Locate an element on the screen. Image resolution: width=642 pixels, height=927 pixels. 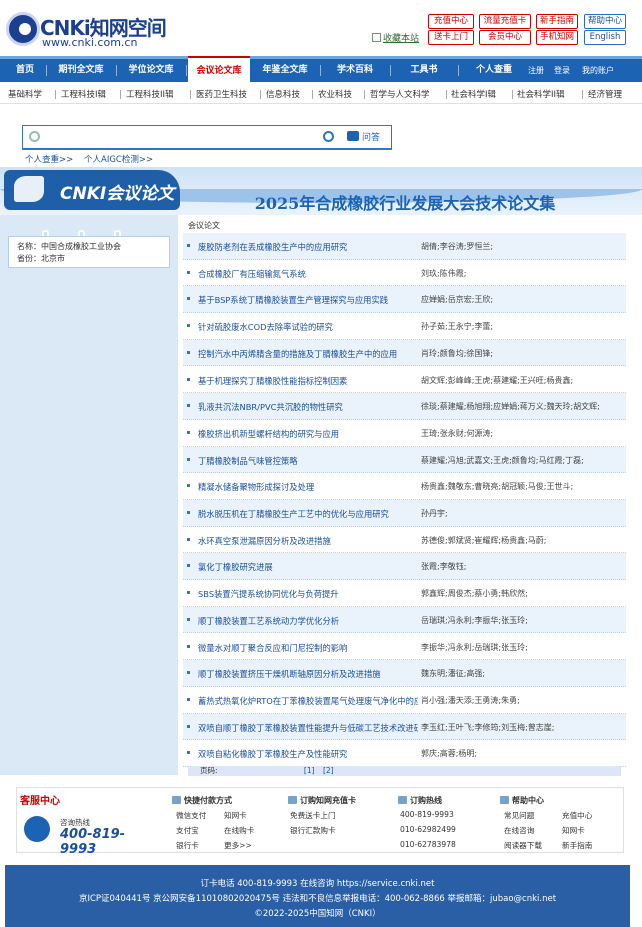
search-submit-icon is located at coordinates (328, 136).